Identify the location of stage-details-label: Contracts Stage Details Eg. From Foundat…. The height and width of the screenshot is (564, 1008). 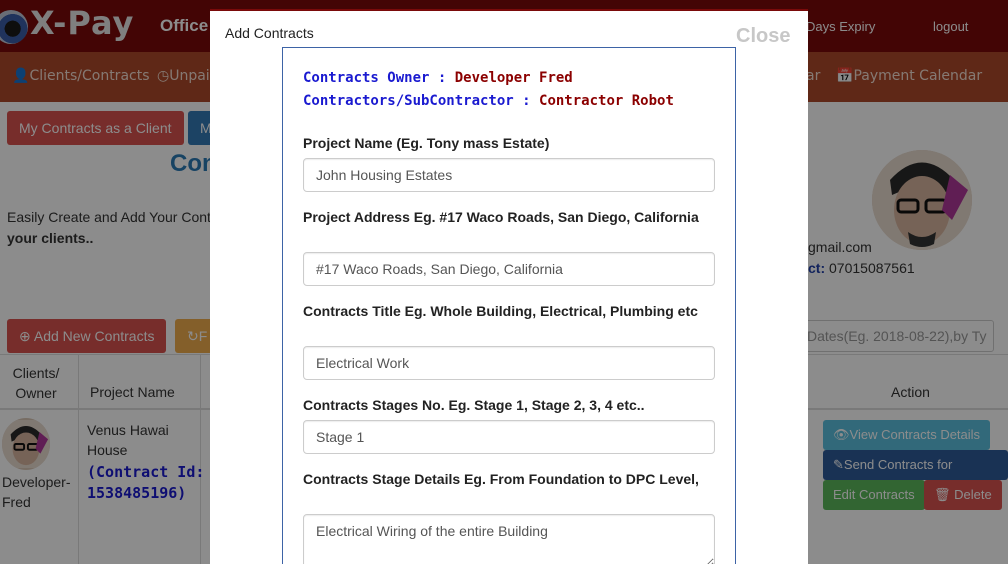
(501, 479).